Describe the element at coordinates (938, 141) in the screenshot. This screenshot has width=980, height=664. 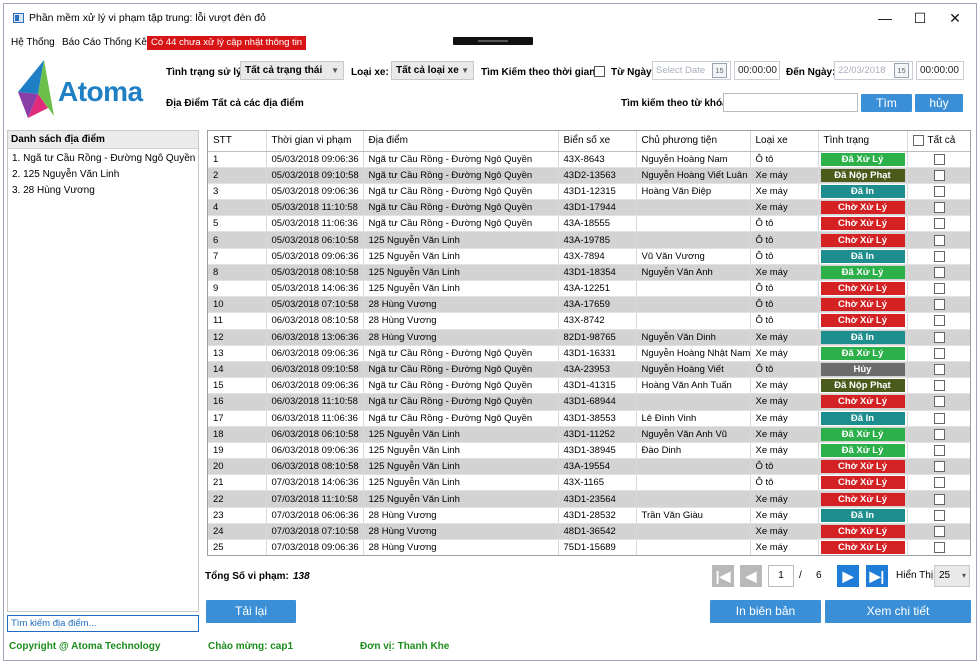
I see `col-select-all: Tất cả` at that location.